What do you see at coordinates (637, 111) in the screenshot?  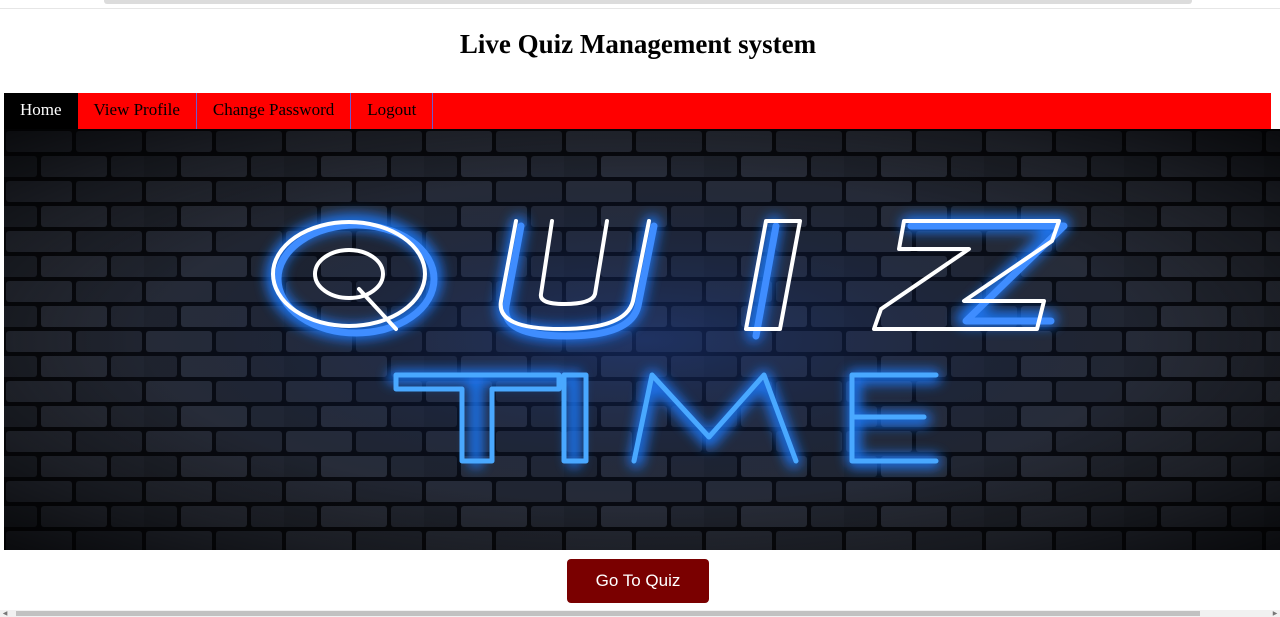 I see `nav-bar: Home View Profile Change Password Logout` at bounding box center [637, 111].